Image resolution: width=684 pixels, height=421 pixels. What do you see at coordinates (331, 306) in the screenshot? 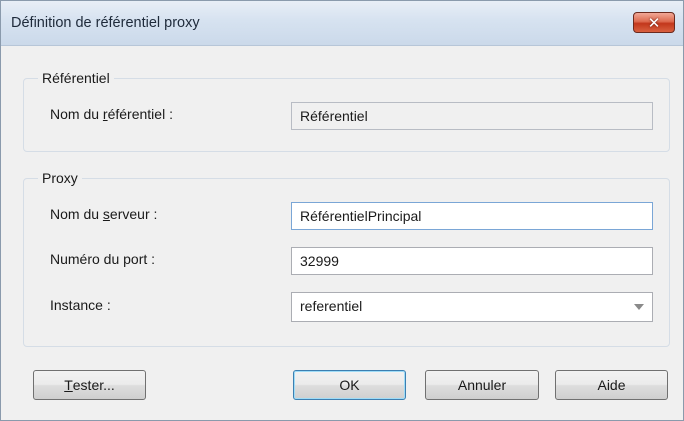
I see `instance-select-value: referentiel` at bounding box center [331, 306].